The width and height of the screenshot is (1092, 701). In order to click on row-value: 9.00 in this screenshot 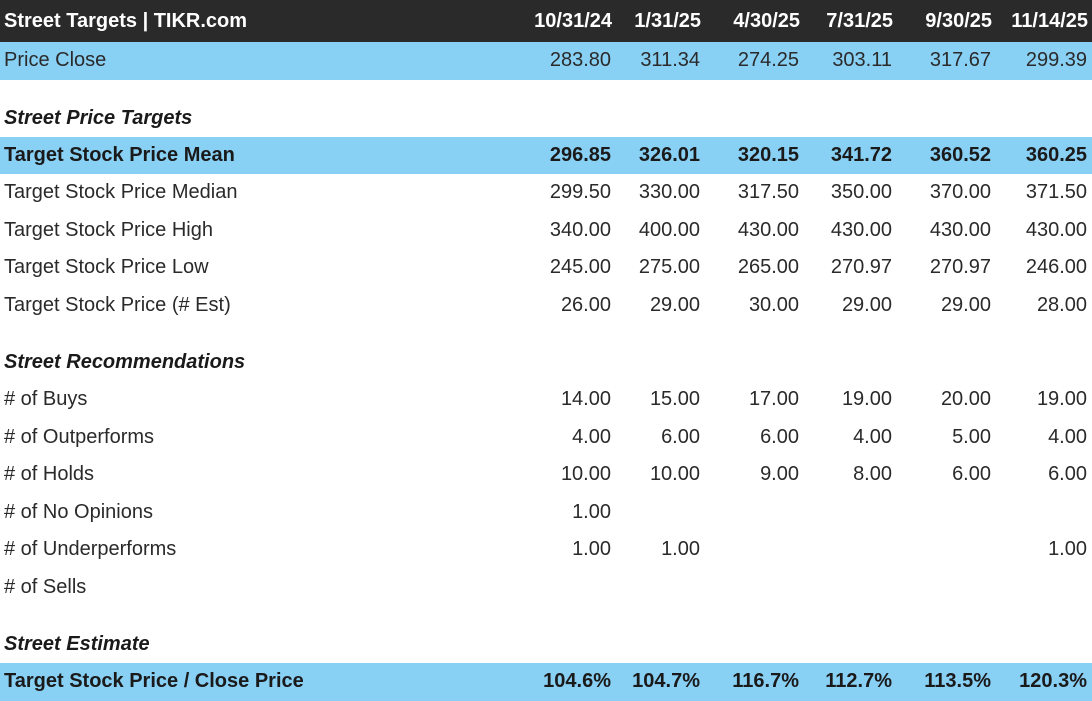, I will do `click(779, 474)`.